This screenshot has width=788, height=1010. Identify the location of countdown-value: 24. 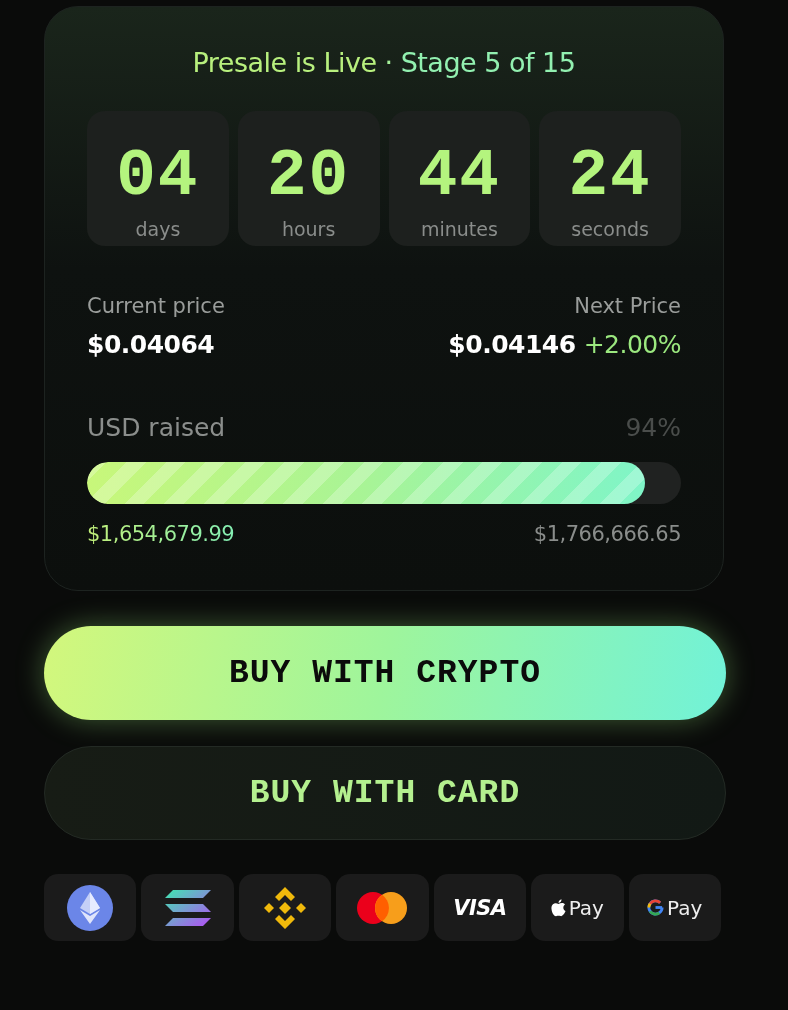
(610, 177).